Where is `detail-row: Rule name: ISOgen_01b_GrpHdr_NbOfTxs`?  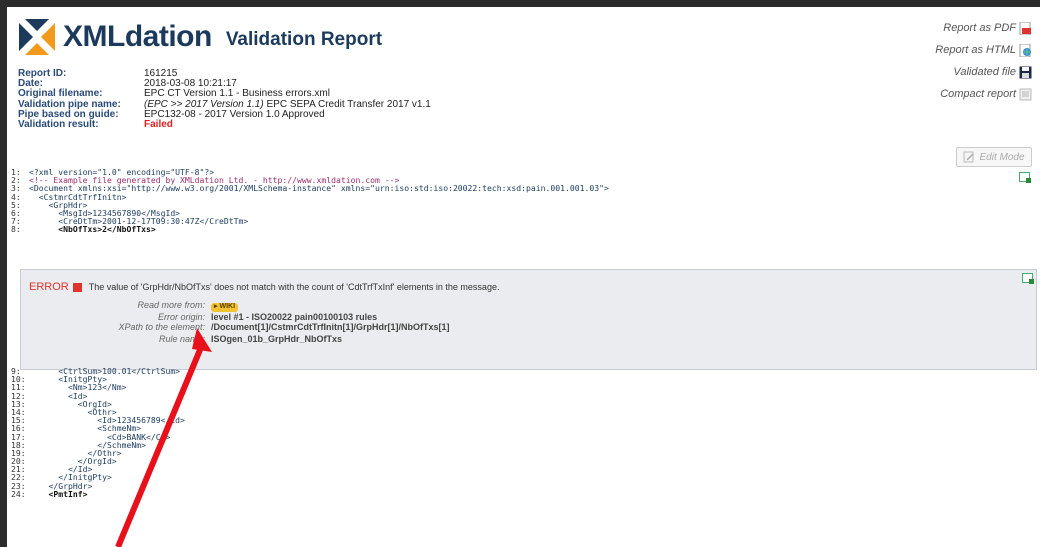
detail-row: Rule name: ISOgen_01b_GrpHdr_NbOfTxs is located at coordinates (275, 339).